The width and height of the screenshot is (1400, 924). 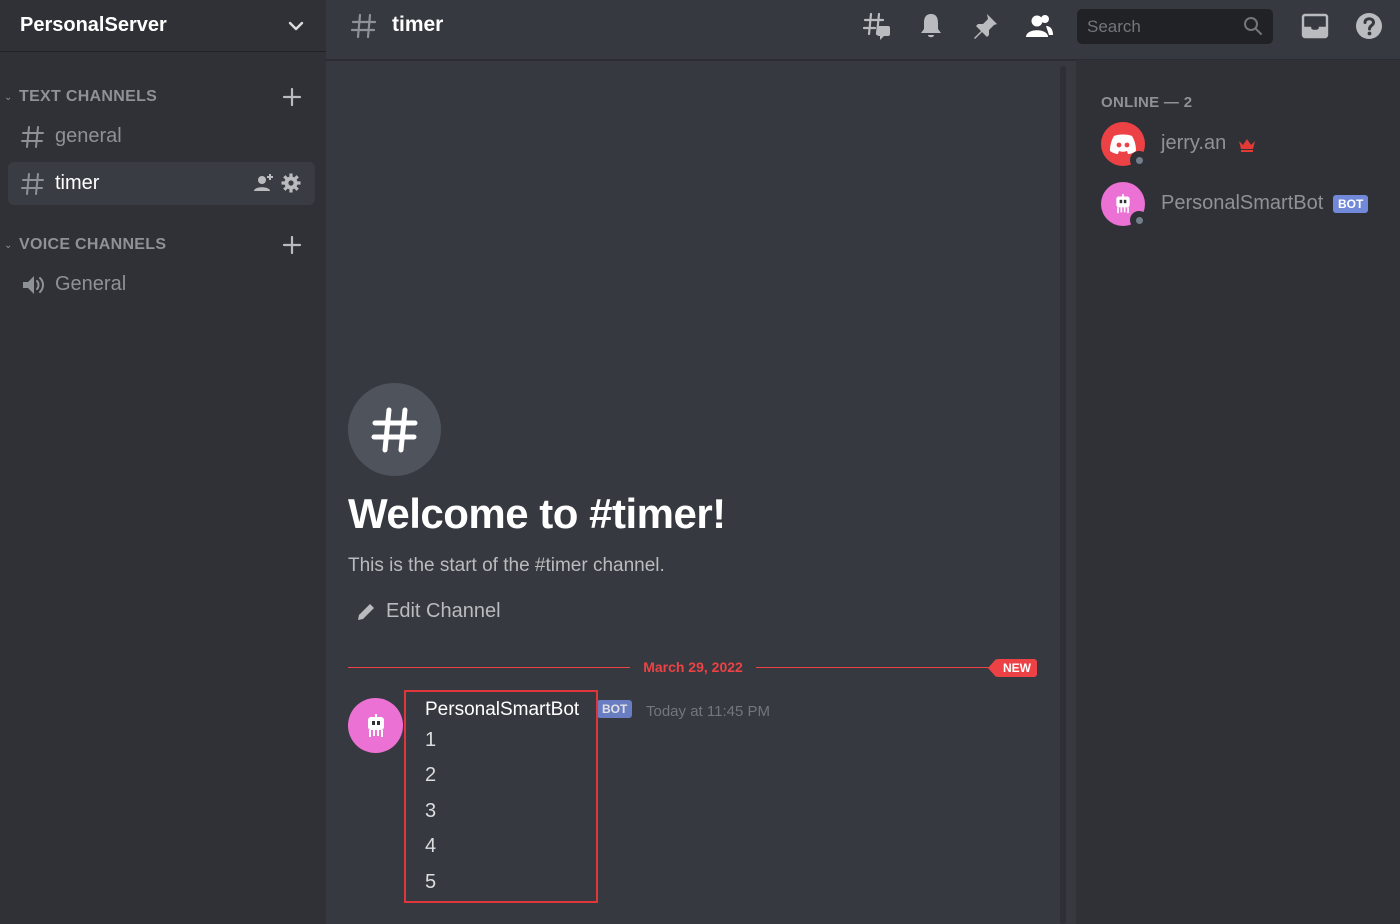 What do you see at coordinates (1369, 26) in the screenshot?
I see `help-icon` at bounding box center [1369, 26].